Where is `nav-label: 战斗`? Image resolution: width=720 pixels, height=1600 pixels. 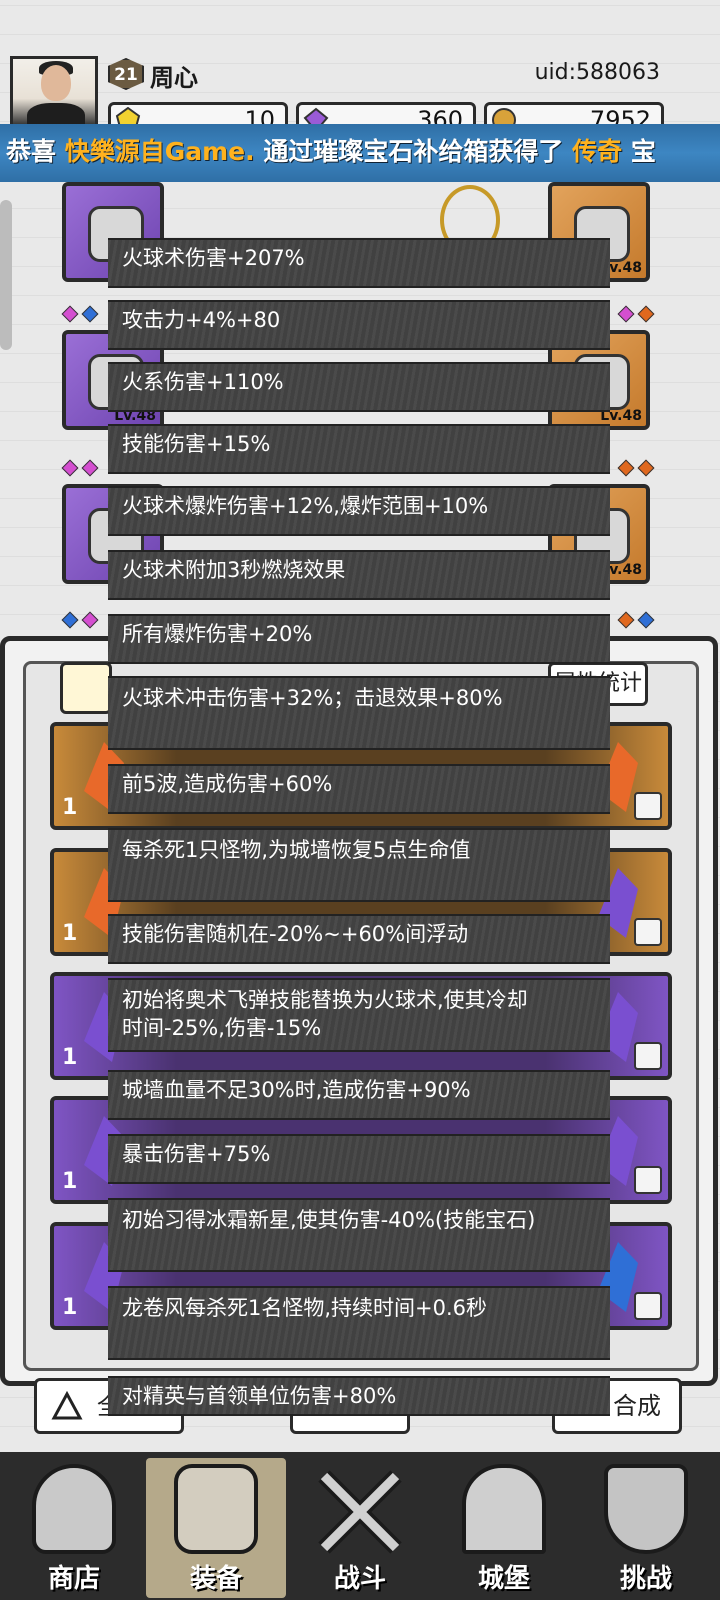
nav-label: 战斗 is located at coordinates (359, 1579).